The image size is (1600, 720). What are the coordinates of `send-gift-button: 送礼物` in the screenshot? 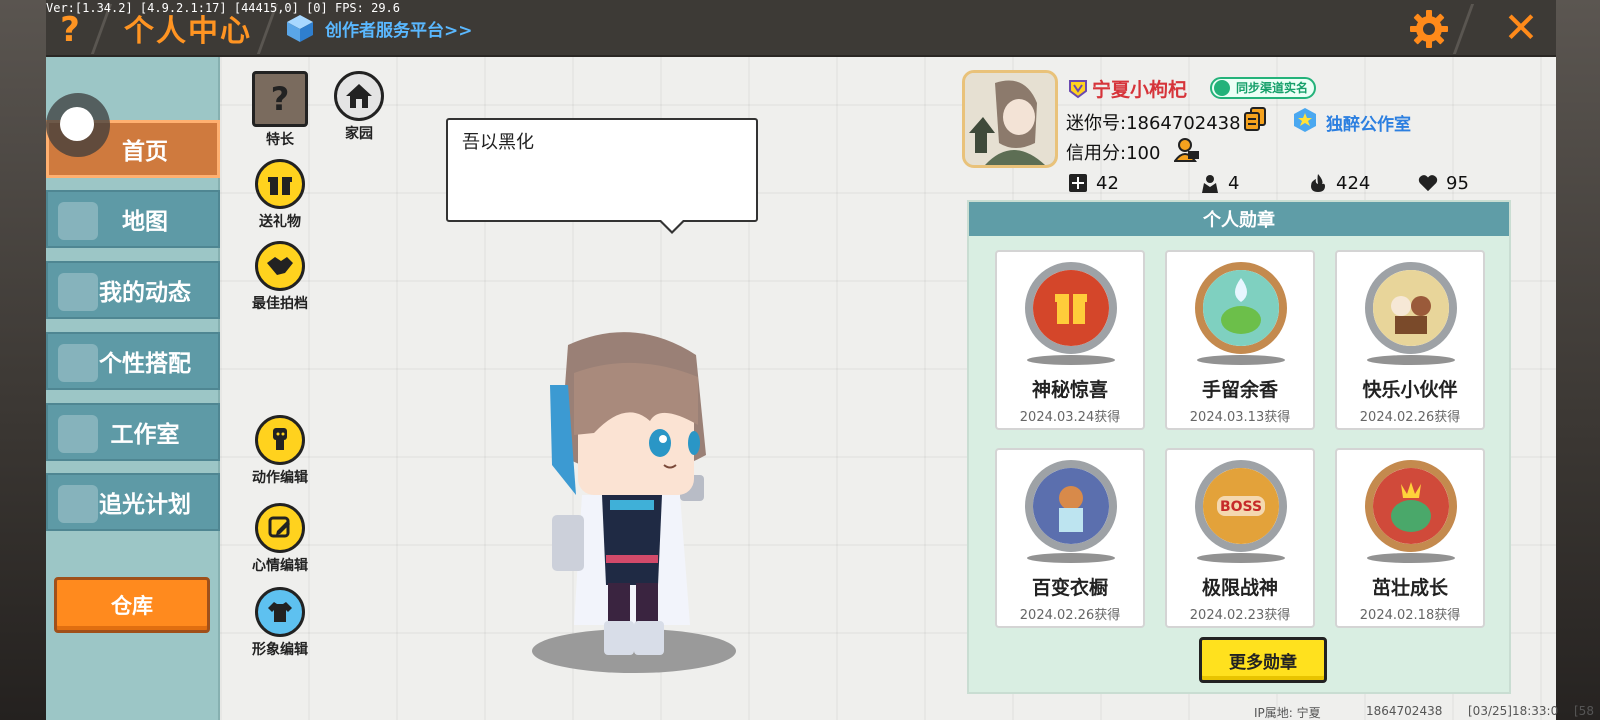 It's located at (280, 195).